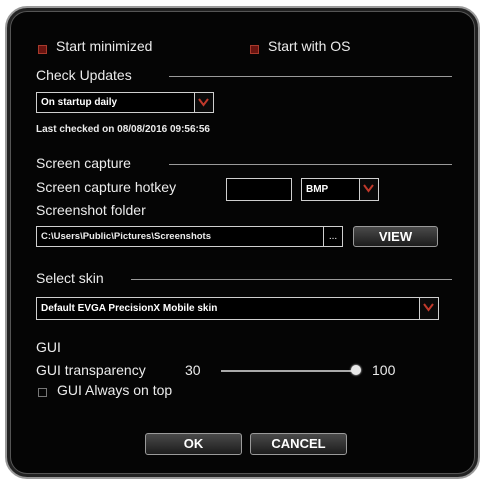 Image resolution: width=487 pixels, height=486 pixels. Describe the element at coordinates (42, 49) in the screenshot. I see `start-minimized-checkbox` at that location.